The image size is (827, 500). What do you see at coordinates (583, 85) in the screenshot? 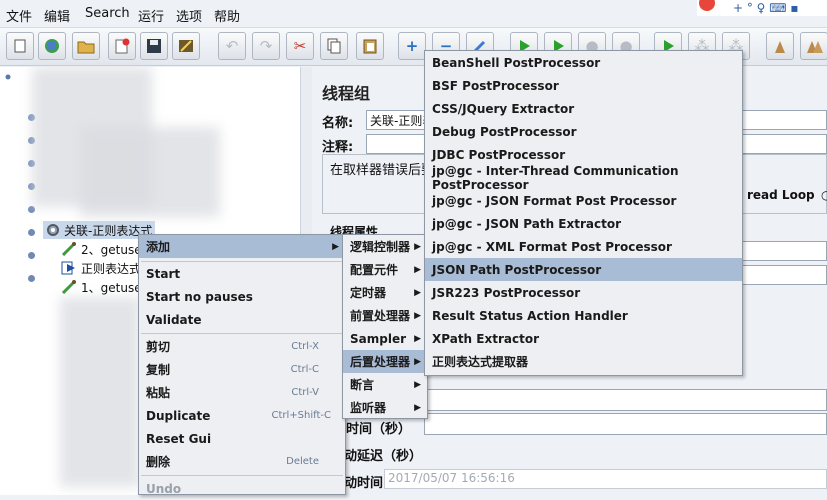
I see `pp-item-bsf: BSF PostProcessor` at bounding box center [583, 85].